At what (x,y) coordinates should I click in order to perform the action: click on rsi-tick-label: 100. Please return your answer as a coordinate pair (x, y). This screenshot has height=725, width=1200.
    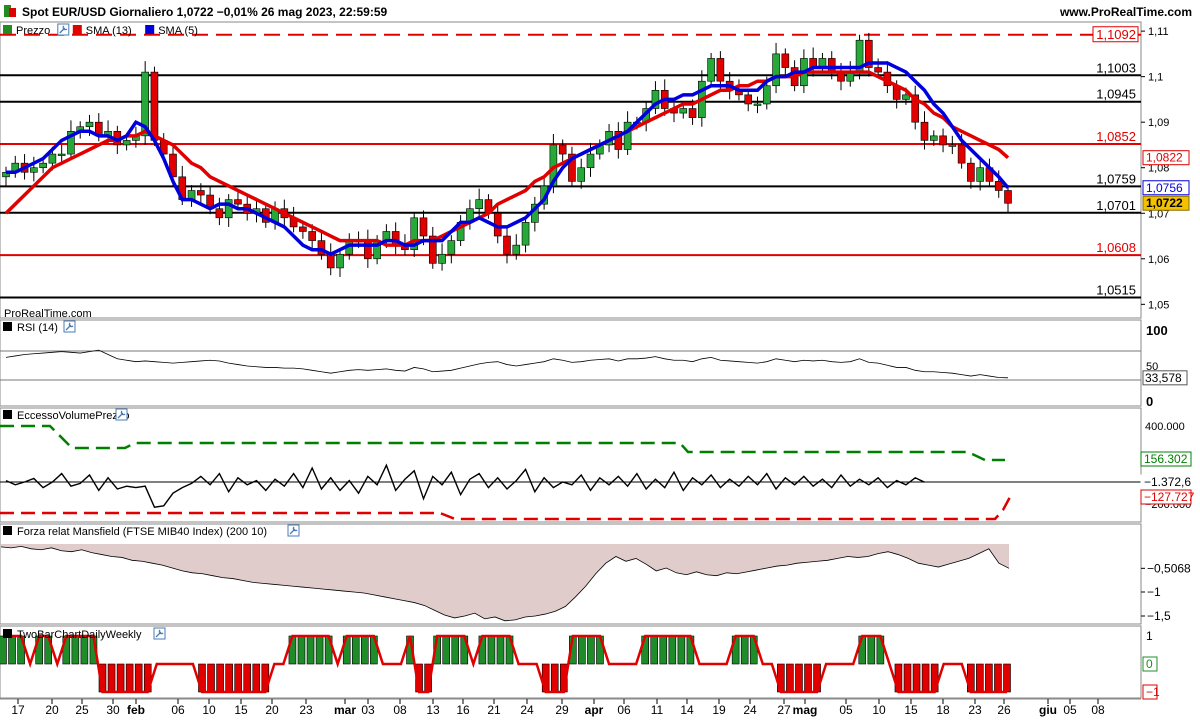
    Looking at the image, I should click on (1157, 330).